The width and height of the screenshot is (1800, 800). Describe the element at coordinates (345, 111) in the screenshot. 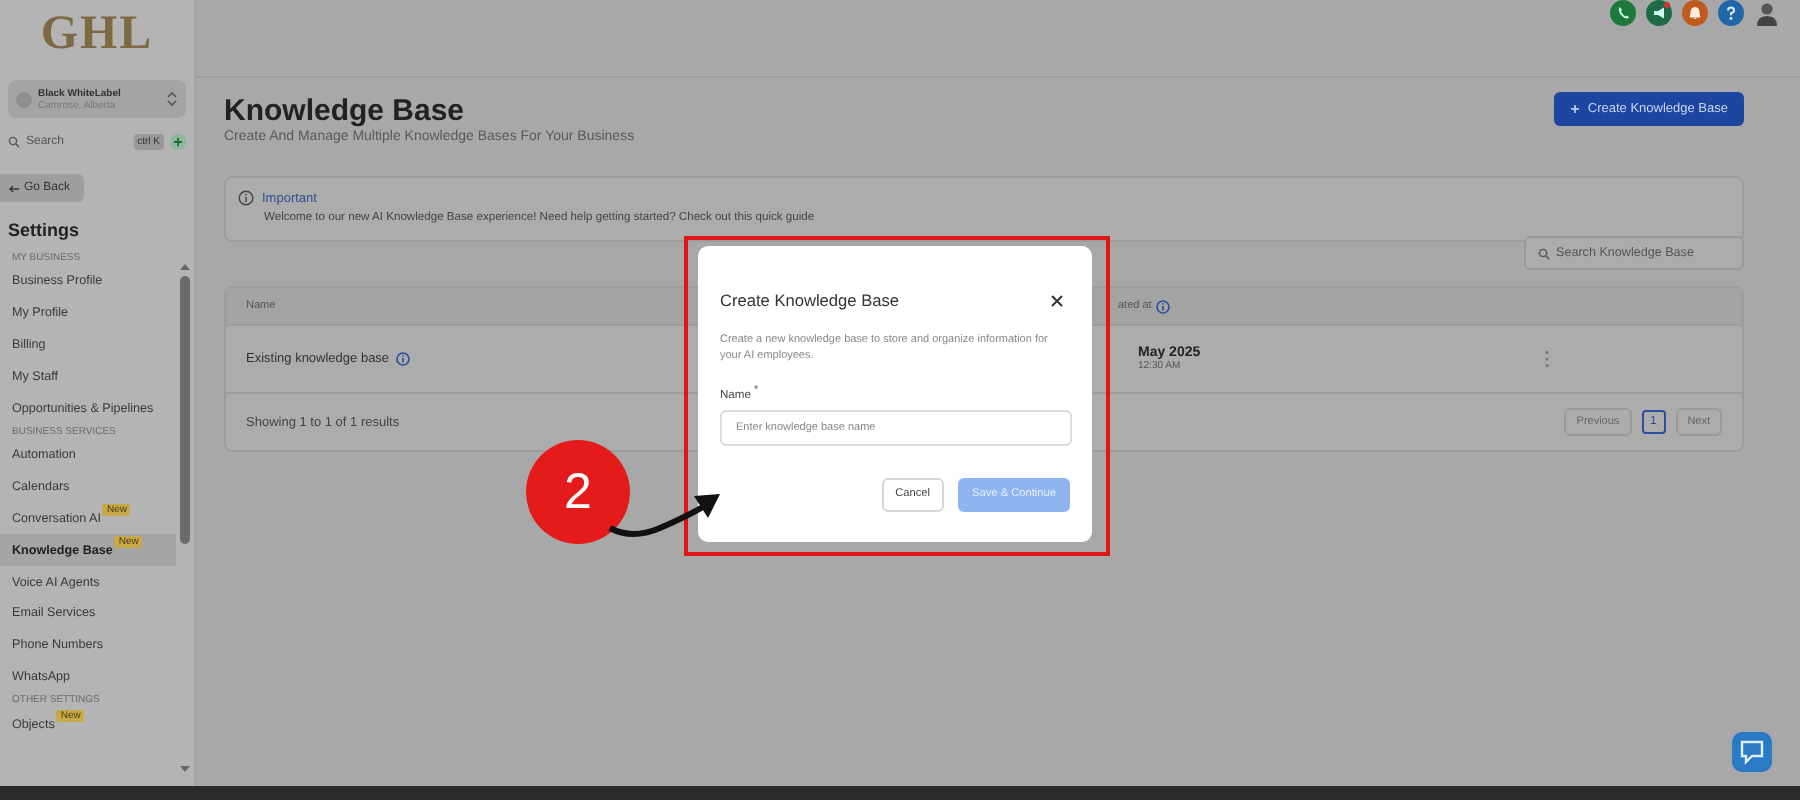

I see `page-title: Knowledge Base` at that location.